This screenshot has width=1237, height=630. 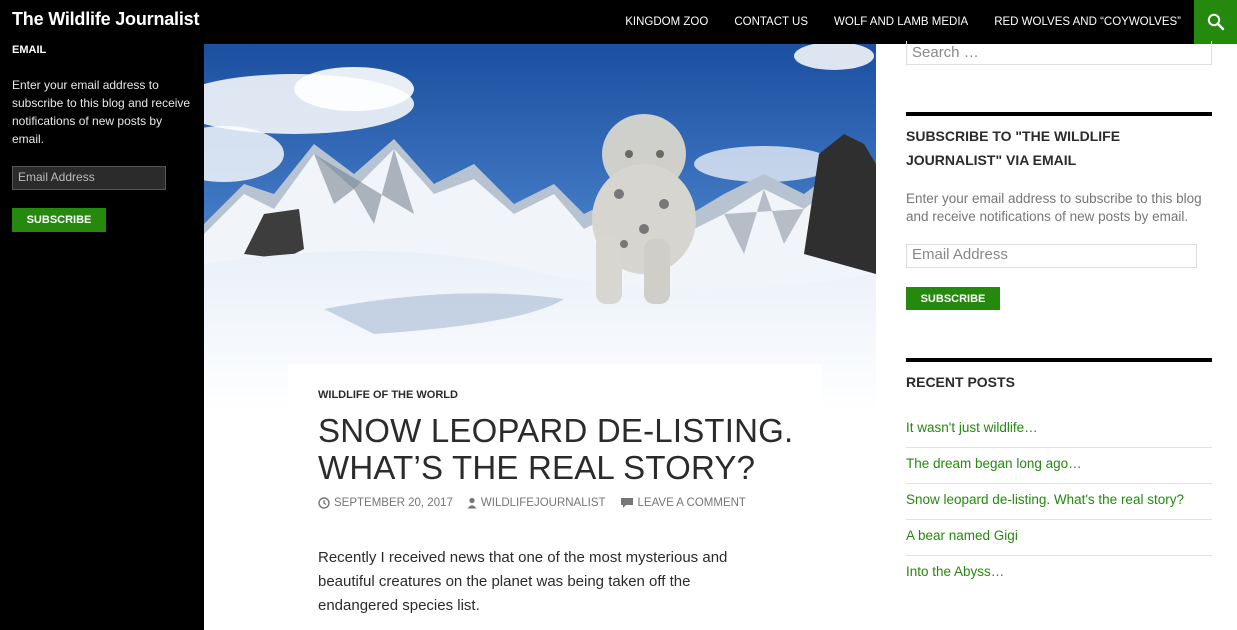 What do you see at coordinates (691, 503) in the screenshot?
I see `post-comments-text: LEAVE A COMMENT` at bounding box center [691, 503].